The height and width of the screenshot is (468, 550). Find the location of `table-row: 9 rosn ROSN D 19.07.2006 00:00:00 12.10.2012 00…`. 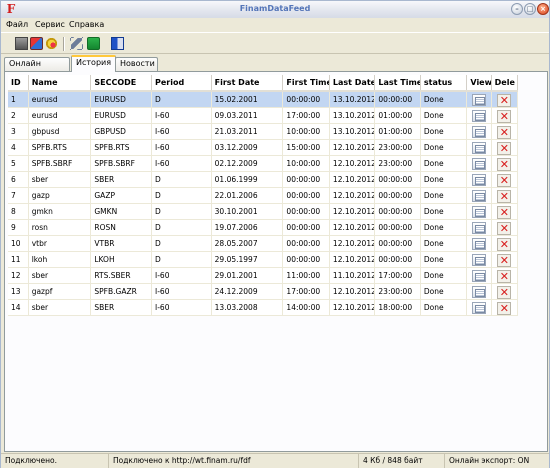

table-row: 9 rosn ROSN D 19.07.2006 00:00:00 12.10.2012 00… is located at coordinates (263, 227).